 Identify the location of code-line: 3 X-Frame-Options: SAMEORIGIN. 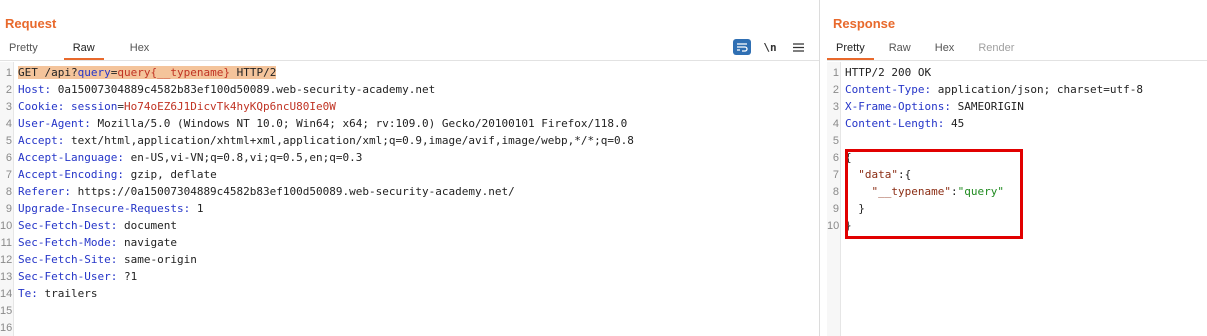
(1017, 106).